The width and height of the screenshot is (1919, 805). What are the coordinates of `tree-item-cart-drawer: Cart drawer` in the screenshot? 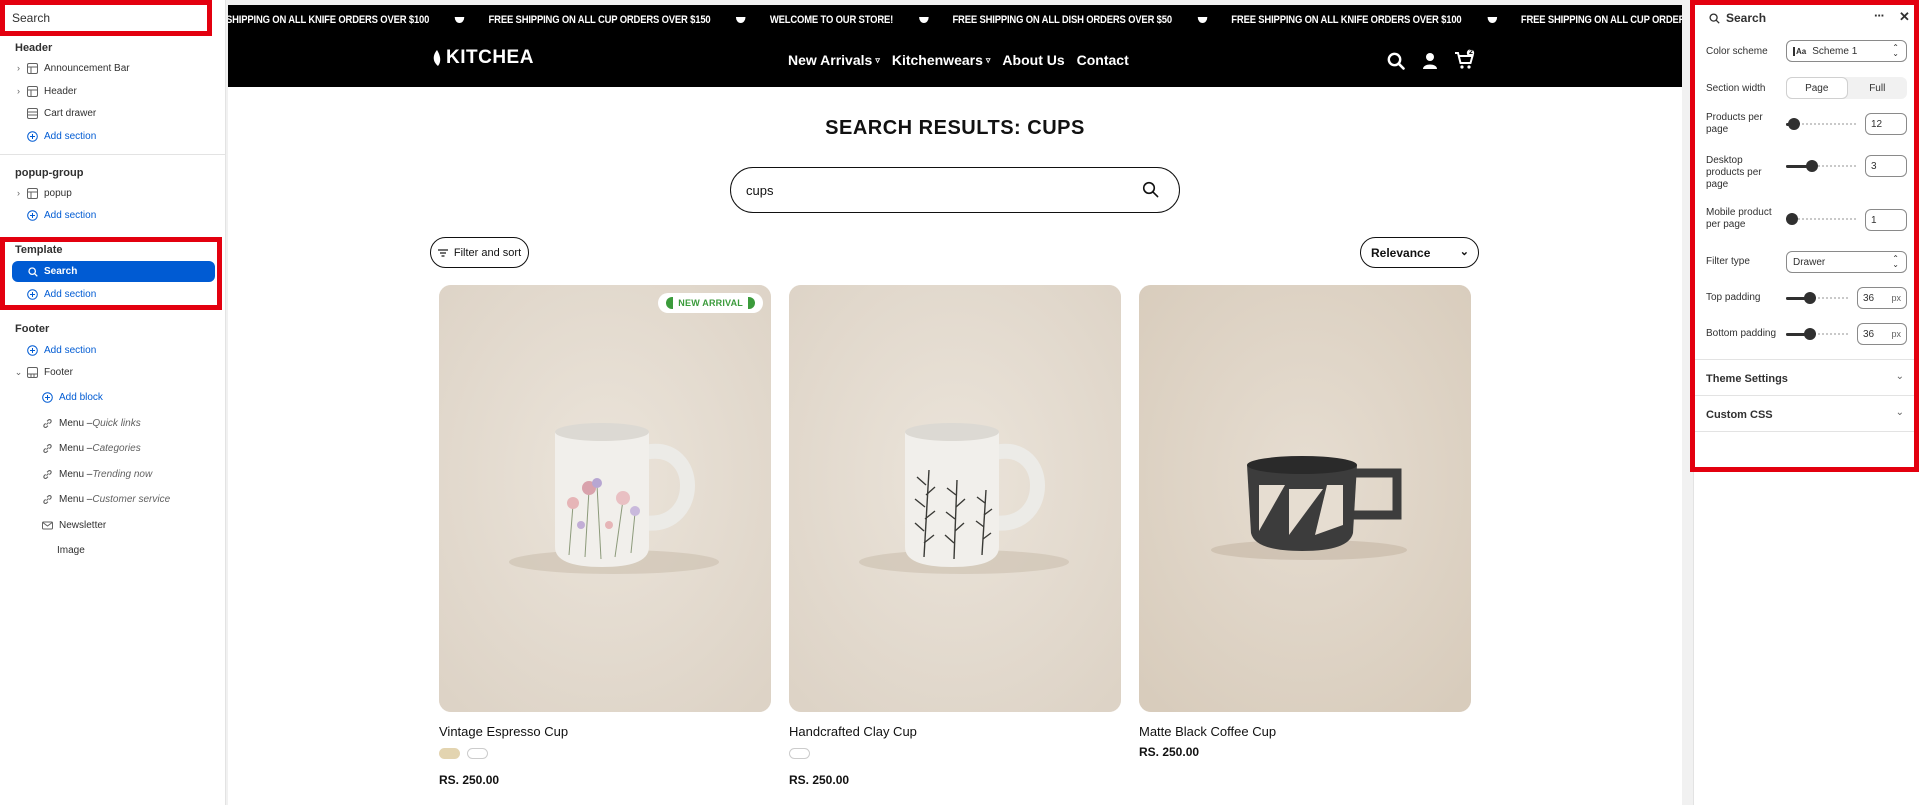 It's located at (54, 113).